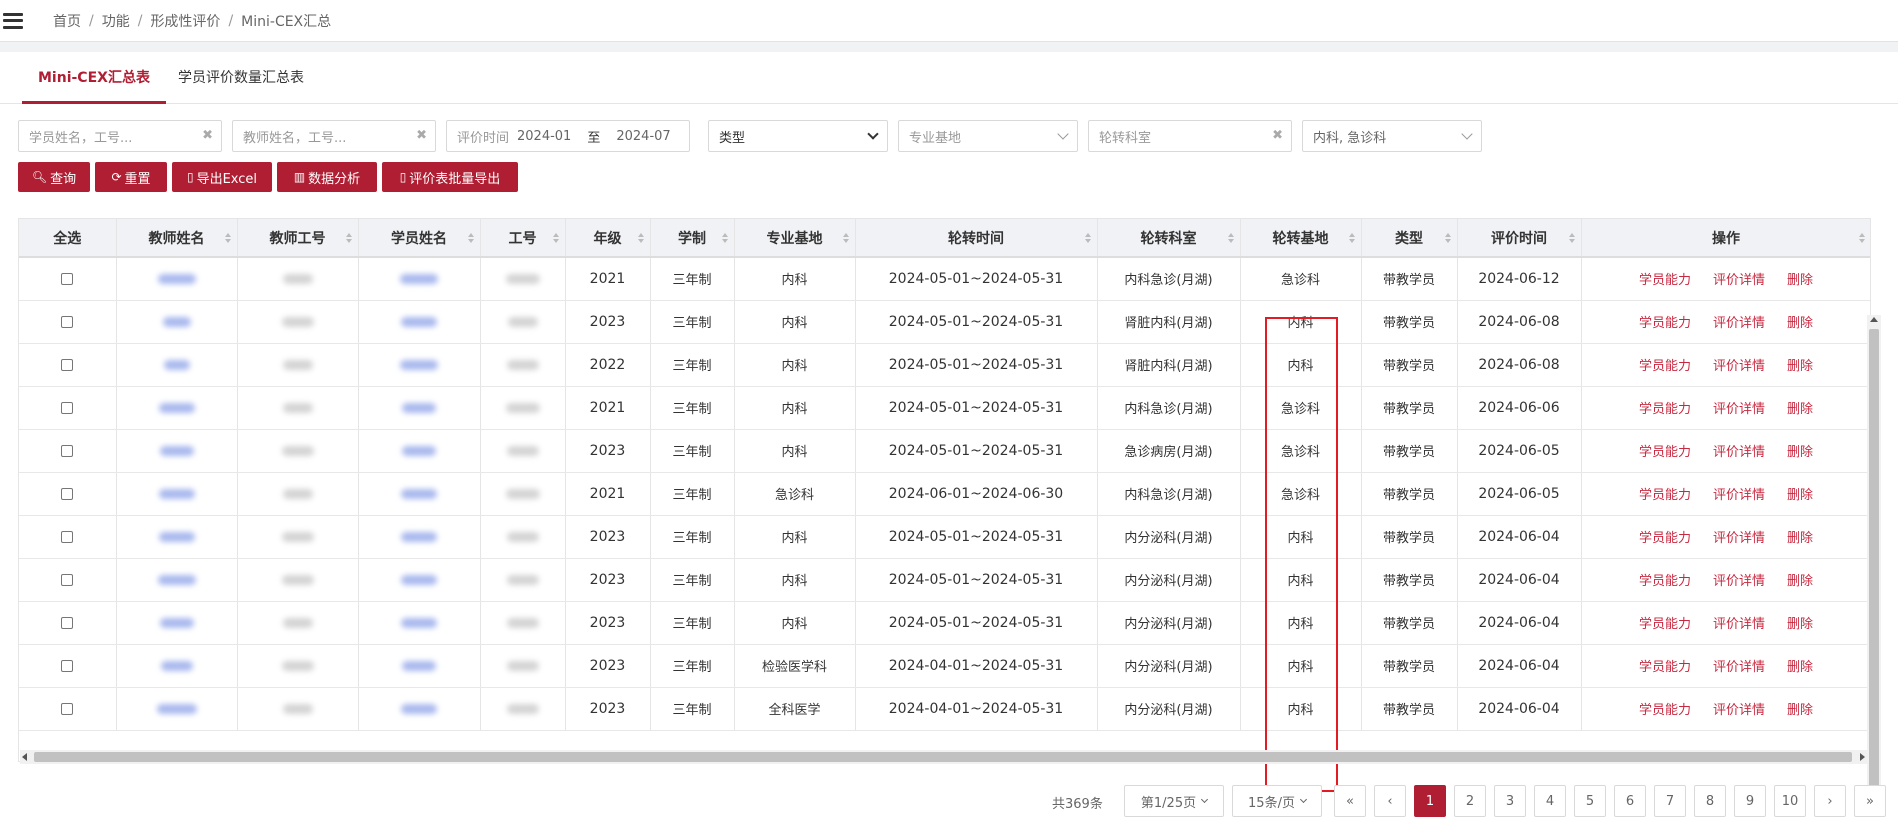 Image resolution: width=1898 pixels, height=836 pixels. I want to click on horizontal-scroll-thumb, so click(943, 757).